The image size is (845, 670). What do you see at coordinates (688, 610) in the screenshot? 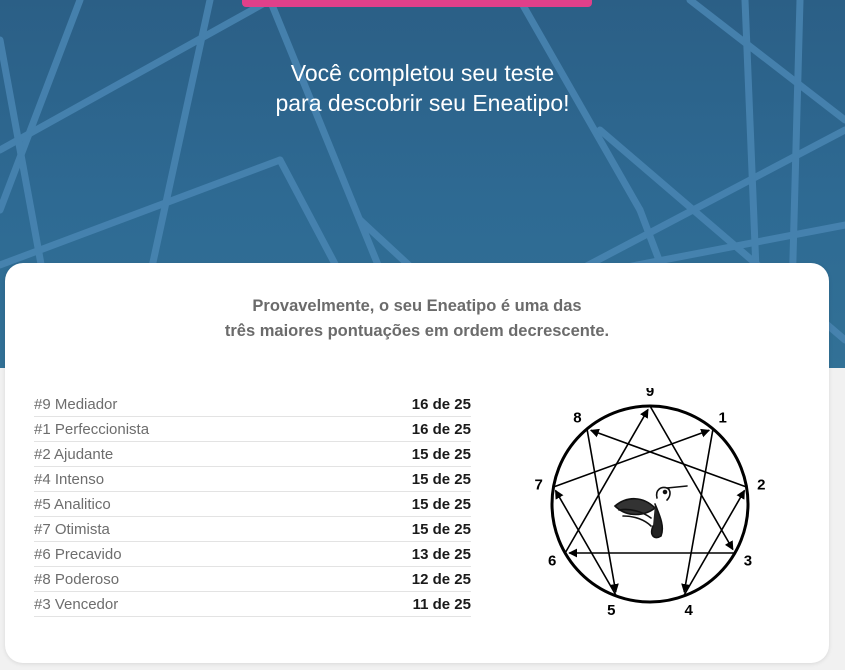
I see `enneagram-point-4: 4` at bounding box center [688, 610].